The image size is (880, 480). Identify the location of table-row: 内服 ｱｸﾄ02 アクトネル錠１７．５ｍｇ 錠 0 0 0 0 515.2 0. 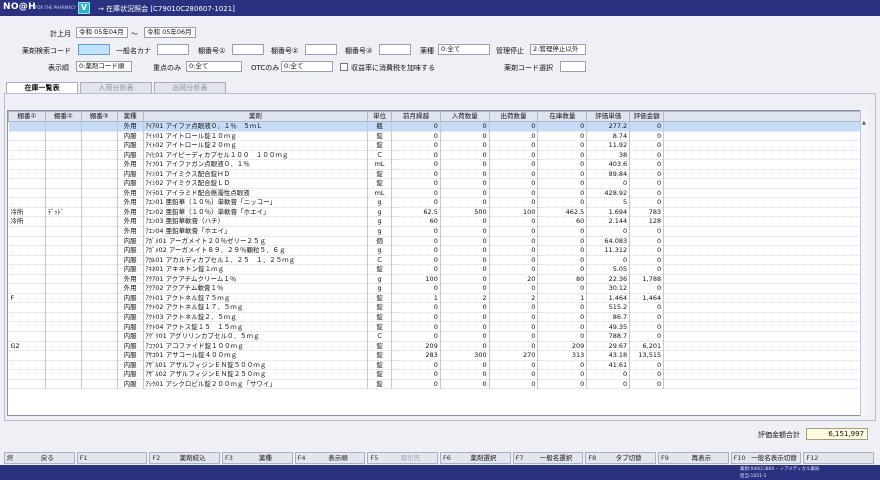
(437, 307).